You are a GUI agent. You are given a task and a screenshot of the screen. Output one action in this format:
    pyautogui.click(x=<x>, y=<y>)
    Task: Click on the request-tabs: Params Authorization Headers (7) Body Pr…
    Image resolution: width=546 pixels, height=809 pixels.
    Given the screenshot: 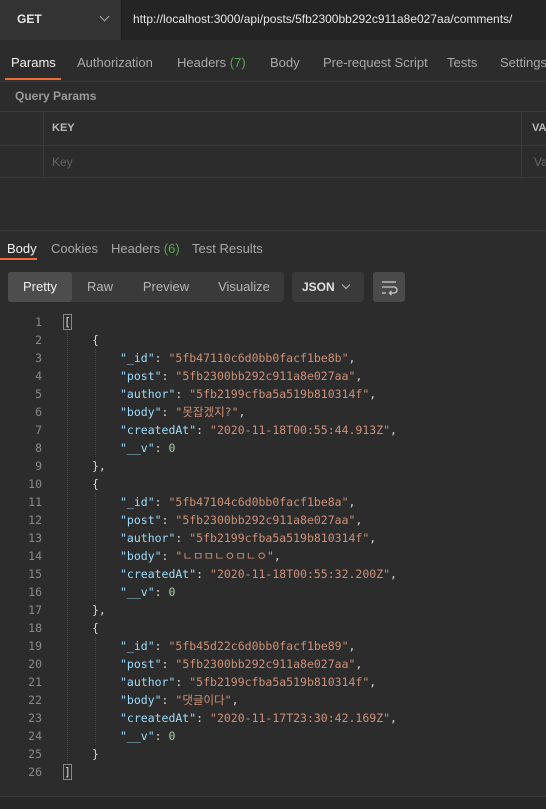 What is the action you would take?
    pyautogui.click(x=273, y=61)
    